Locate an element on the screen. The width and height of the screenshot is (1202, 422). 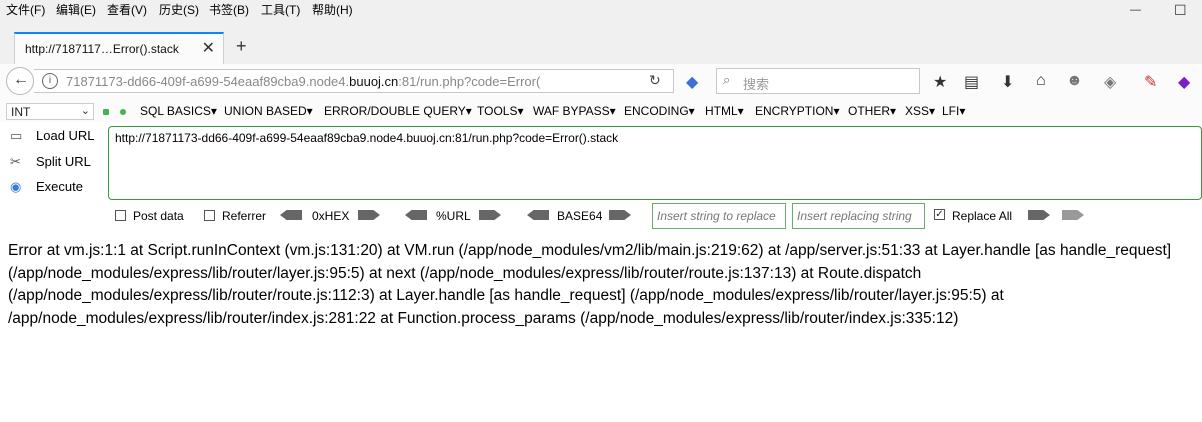
back-button: ← is located at coordinates (20, 81).